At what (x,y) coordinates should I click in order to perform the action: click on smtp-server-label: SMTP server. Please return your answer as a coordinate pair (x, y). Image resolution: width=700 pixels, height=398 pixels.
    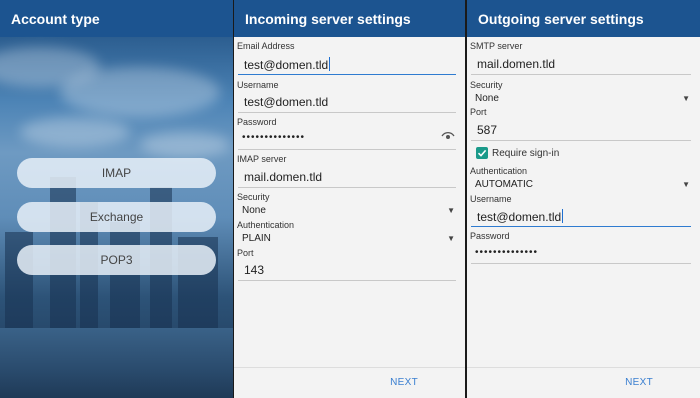
    Looking at the image, I should click on (496, 46).